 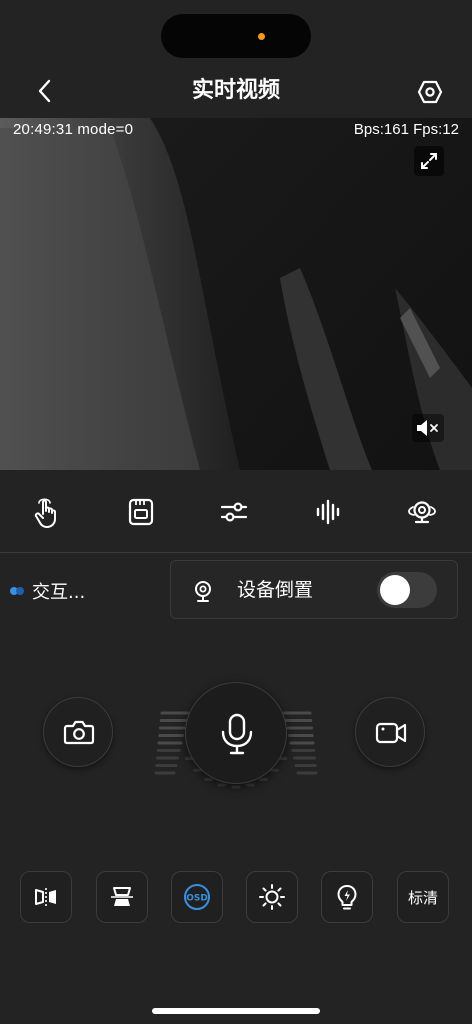 I want to click on dynamic-island, so click(x=236, y=36).